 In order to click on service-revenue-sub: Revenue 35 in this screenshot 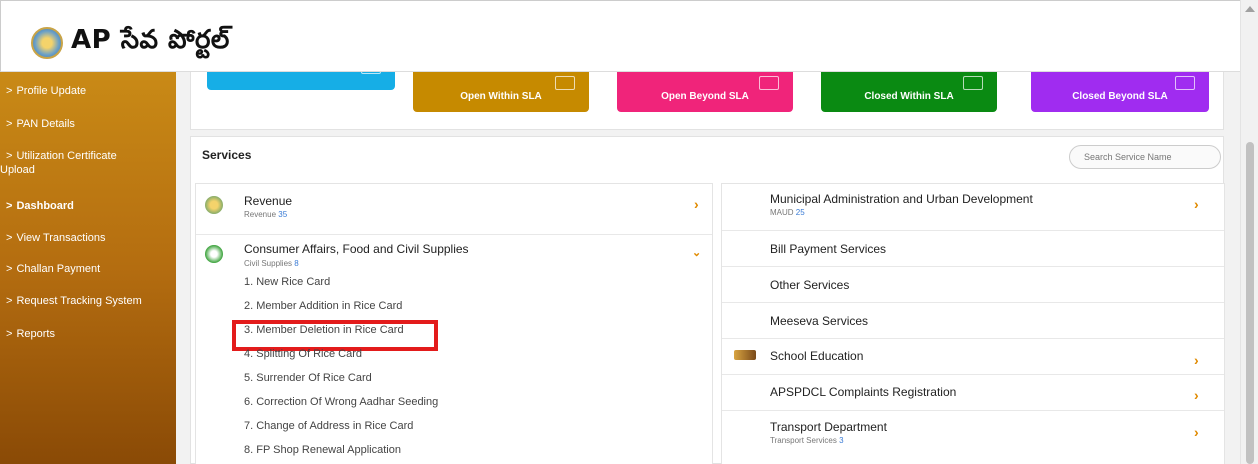, I will do `click(266, 214)`.